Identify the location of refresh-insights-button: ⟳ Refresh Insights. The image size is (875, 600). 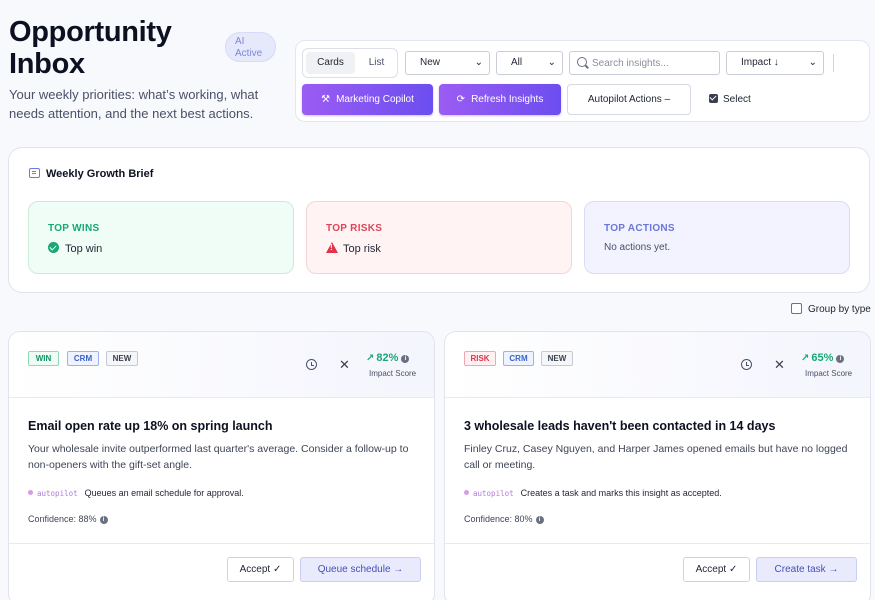
(500, 99).